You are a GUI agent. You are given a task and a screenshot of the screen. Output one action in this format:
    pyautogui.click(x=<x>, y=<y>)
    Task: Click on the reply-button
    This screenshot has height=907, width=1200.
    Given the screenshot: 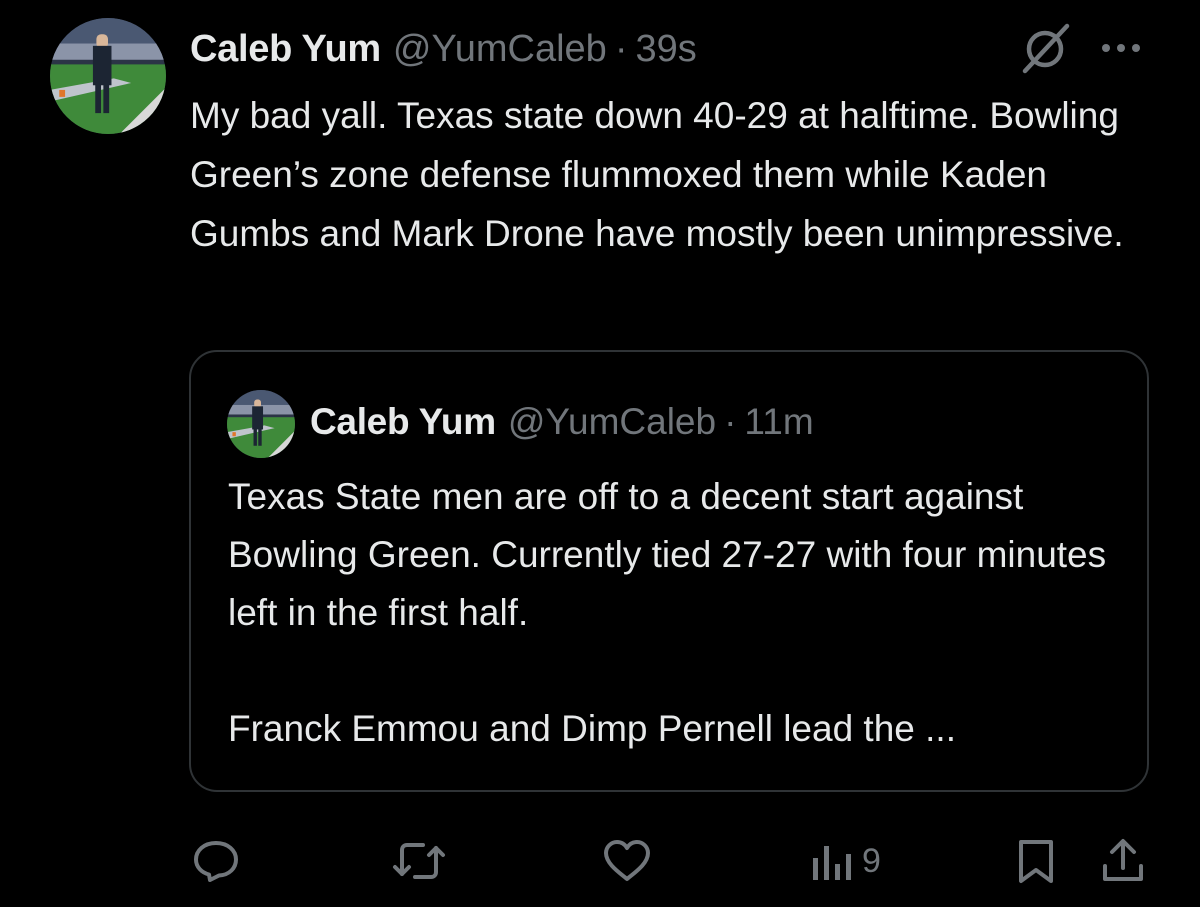 What is the action you would take?
    pyautogui.click(x=216, y=861)
    